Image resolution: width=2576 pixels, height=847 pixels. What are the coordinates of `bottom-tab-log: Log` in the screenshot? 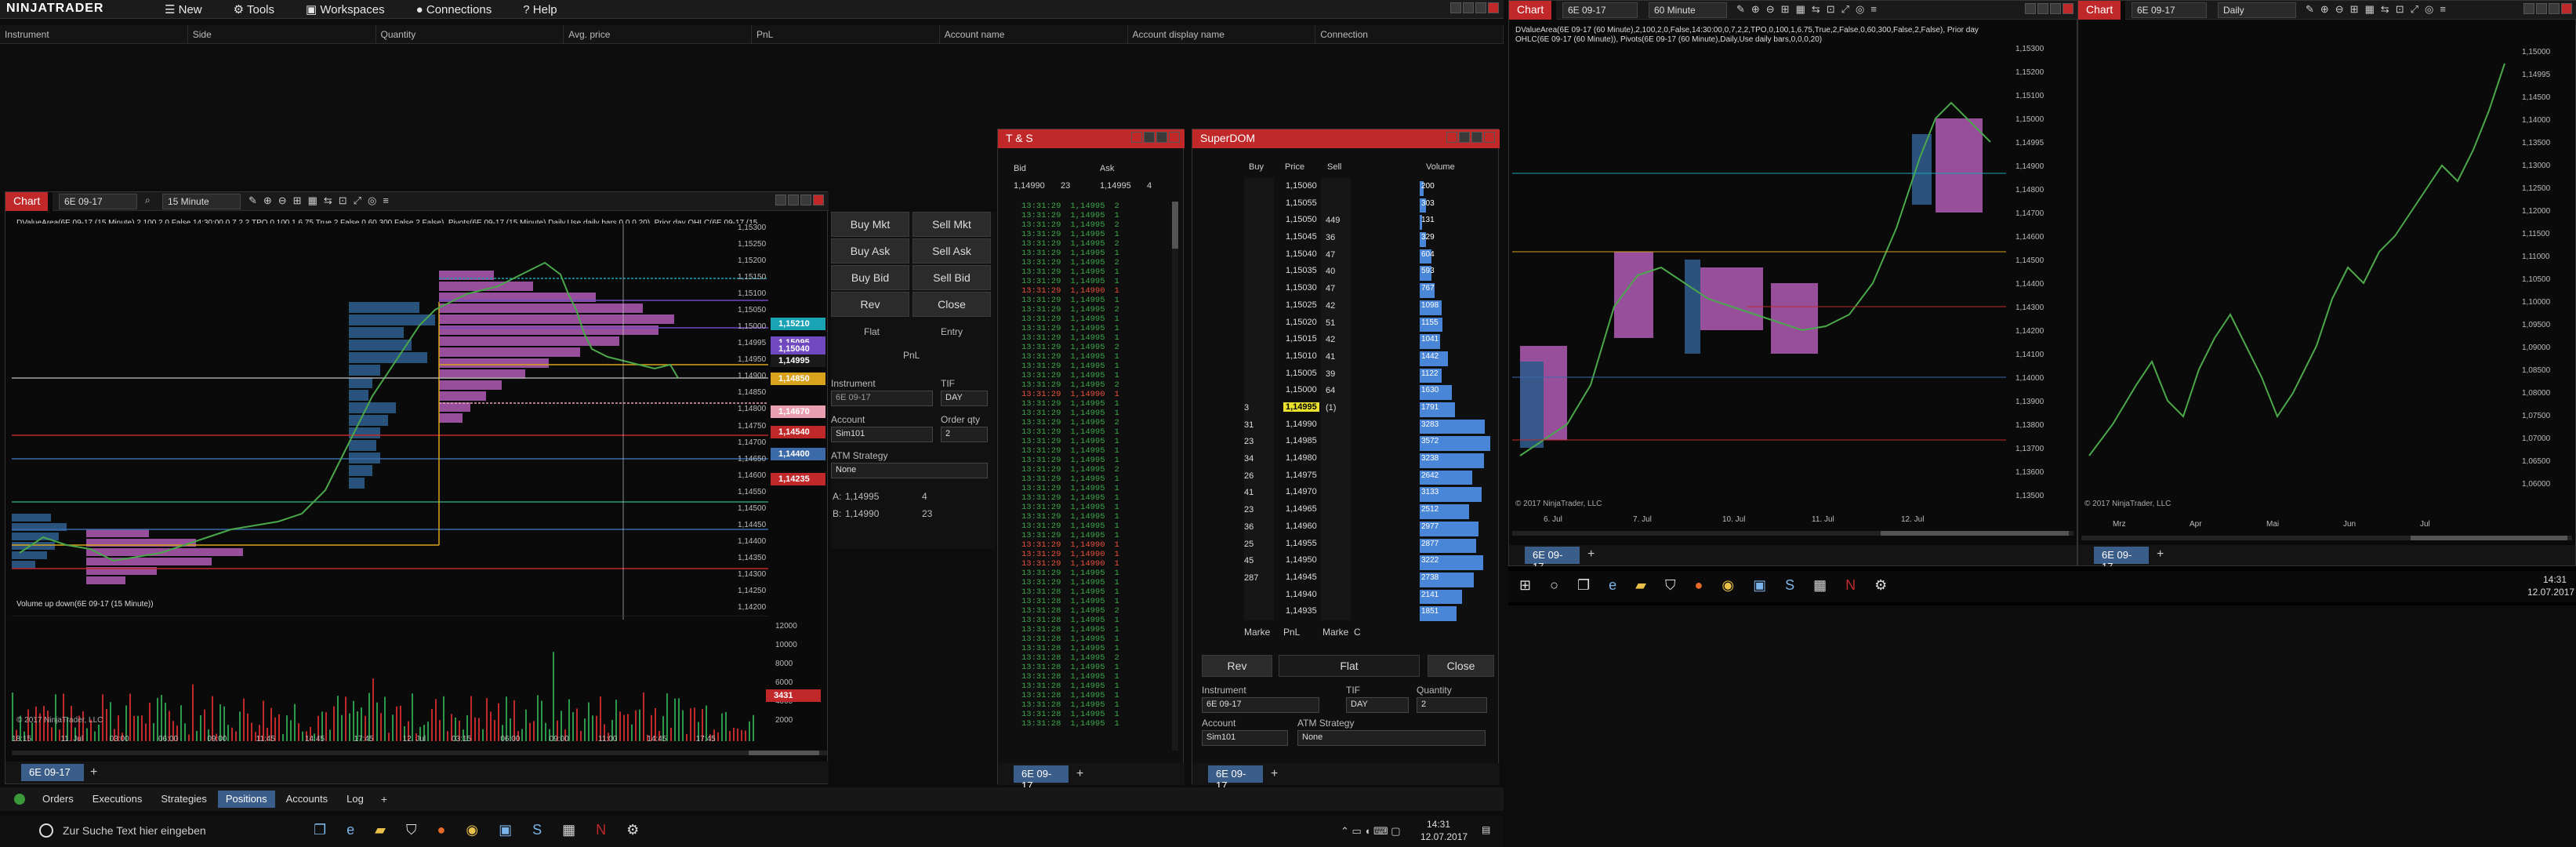 It's located at (356, 799).